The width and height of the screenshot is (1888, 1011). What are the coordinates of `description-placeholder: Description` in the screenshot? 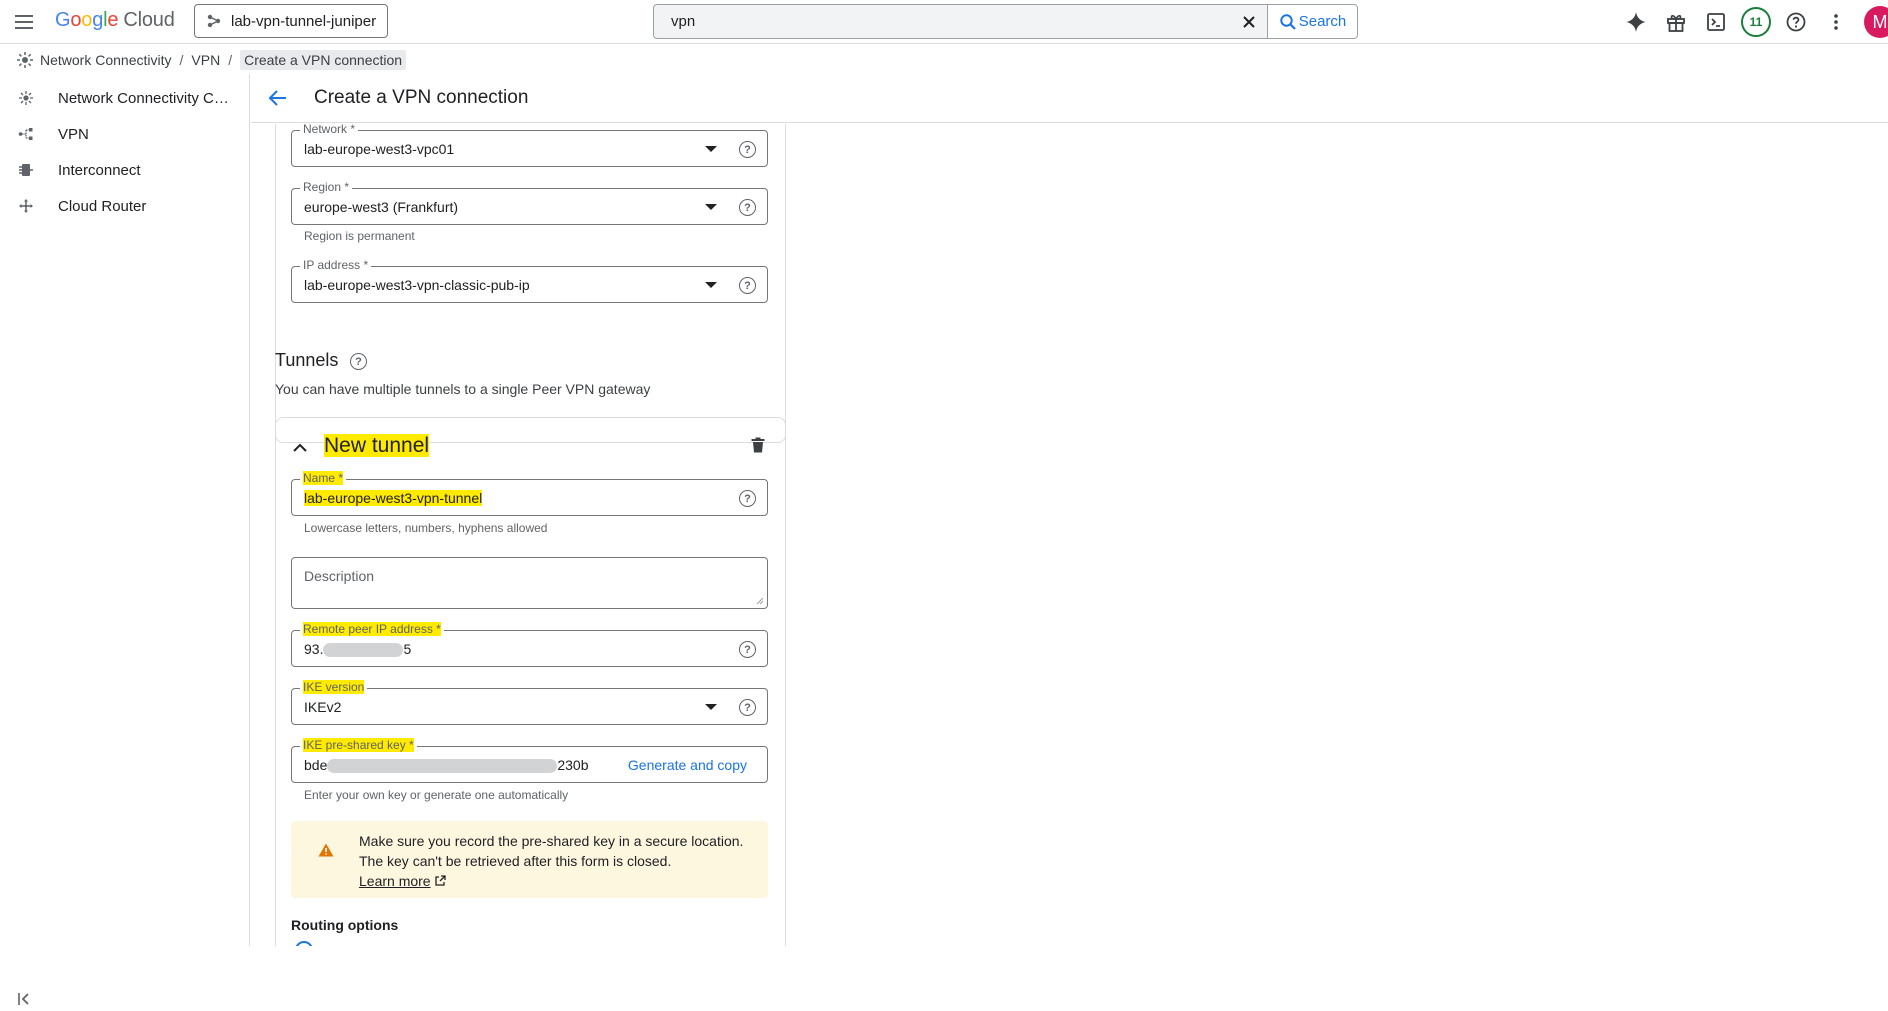 It's located at (339, 576).